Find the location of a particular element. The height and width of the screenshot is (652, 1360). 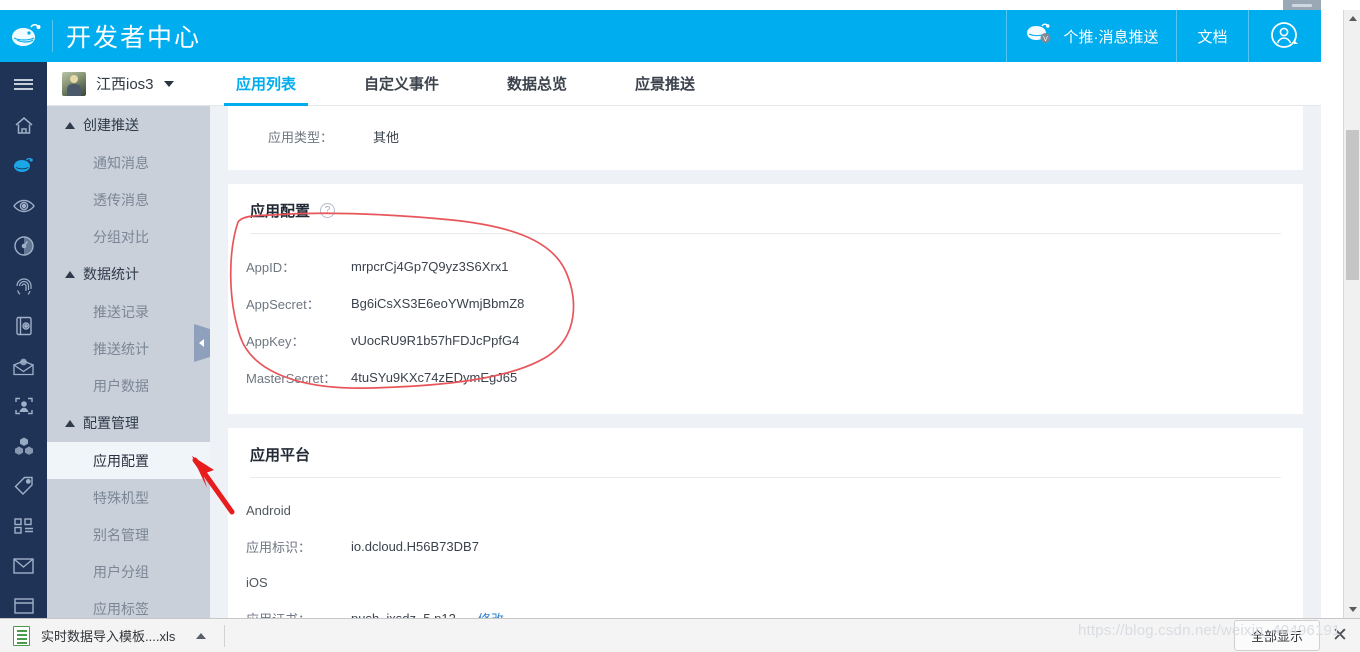

whale-logo-icon is located at coordinates (26, 36).